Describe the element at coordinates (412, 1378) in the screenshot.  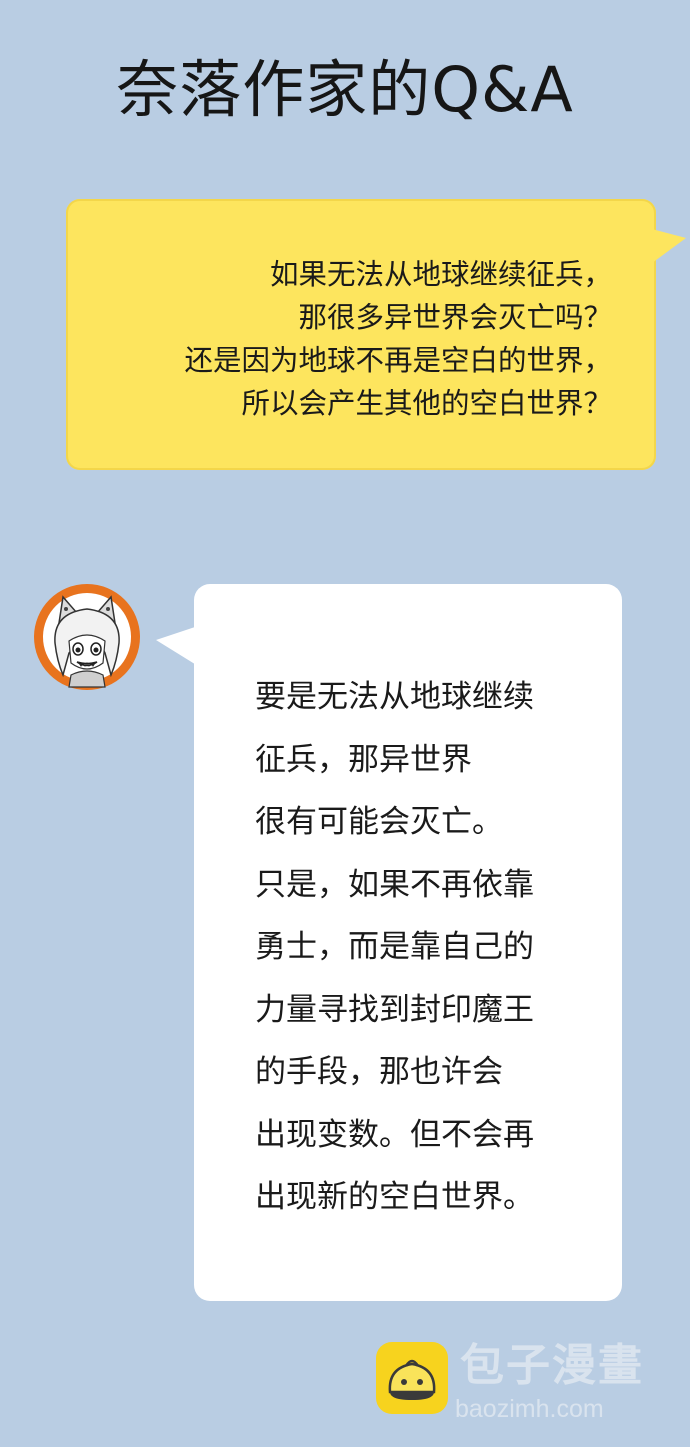
I see `bun-logo-icon` at that location.